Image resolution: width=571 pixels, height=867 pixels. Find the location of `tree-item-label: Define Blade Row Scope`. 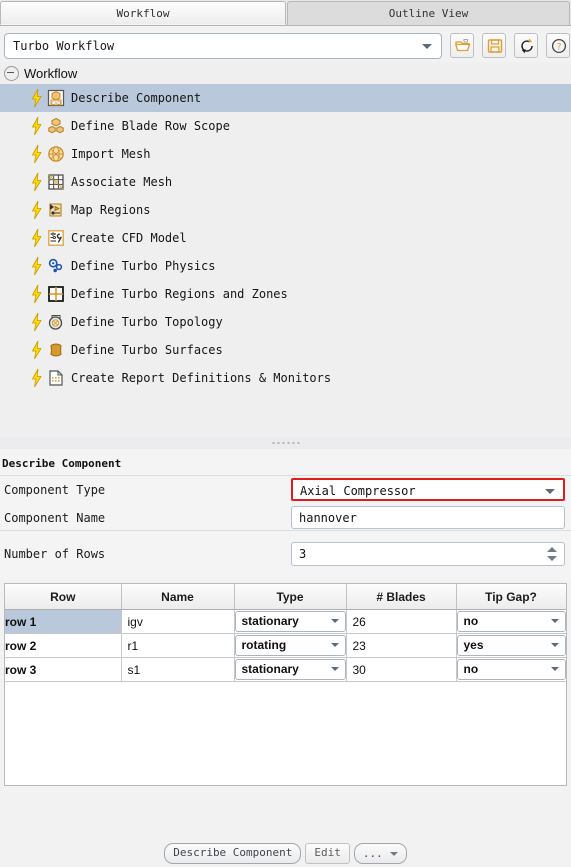

tree-item-label: Define Blade Row Scope is located at coordinates (150, 126).